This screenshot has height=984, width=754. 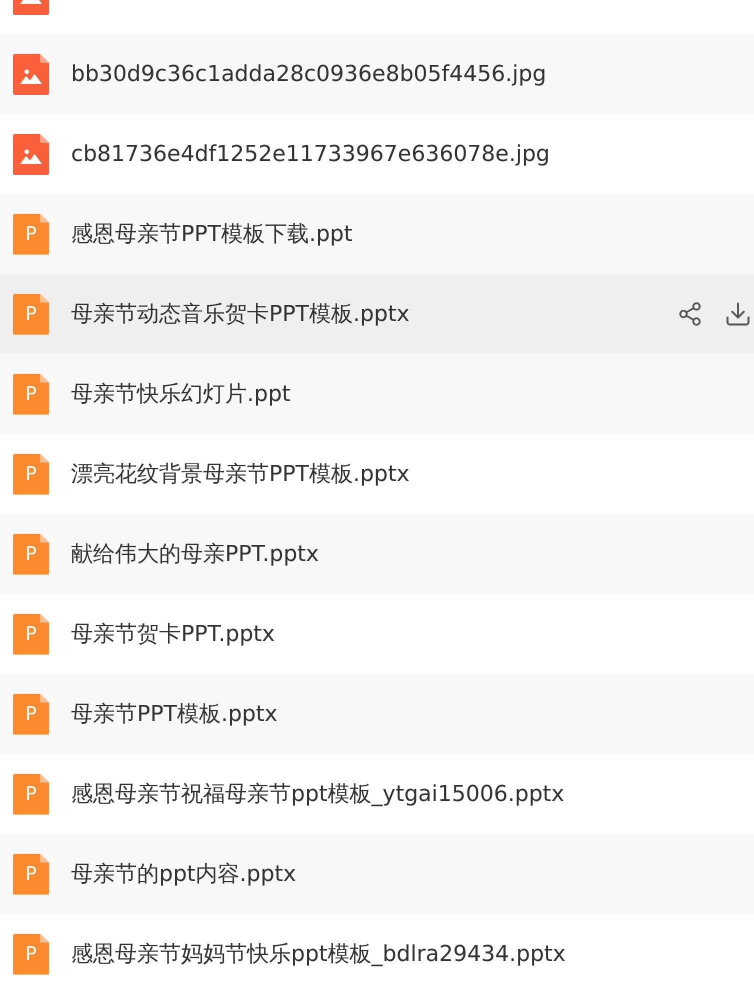 What do you see at coordinates (377, 554) in the screenshot?
I see `file-row: P 献给伟大的母亲PPT.pptx` at bounding box center [377, 554].